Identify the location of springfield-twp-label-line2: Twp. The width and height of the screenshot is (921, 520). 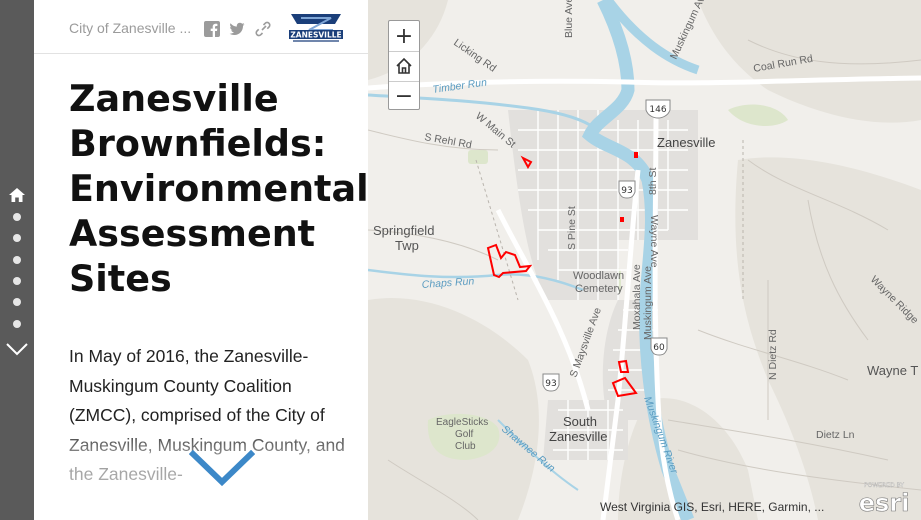
(407, 245).